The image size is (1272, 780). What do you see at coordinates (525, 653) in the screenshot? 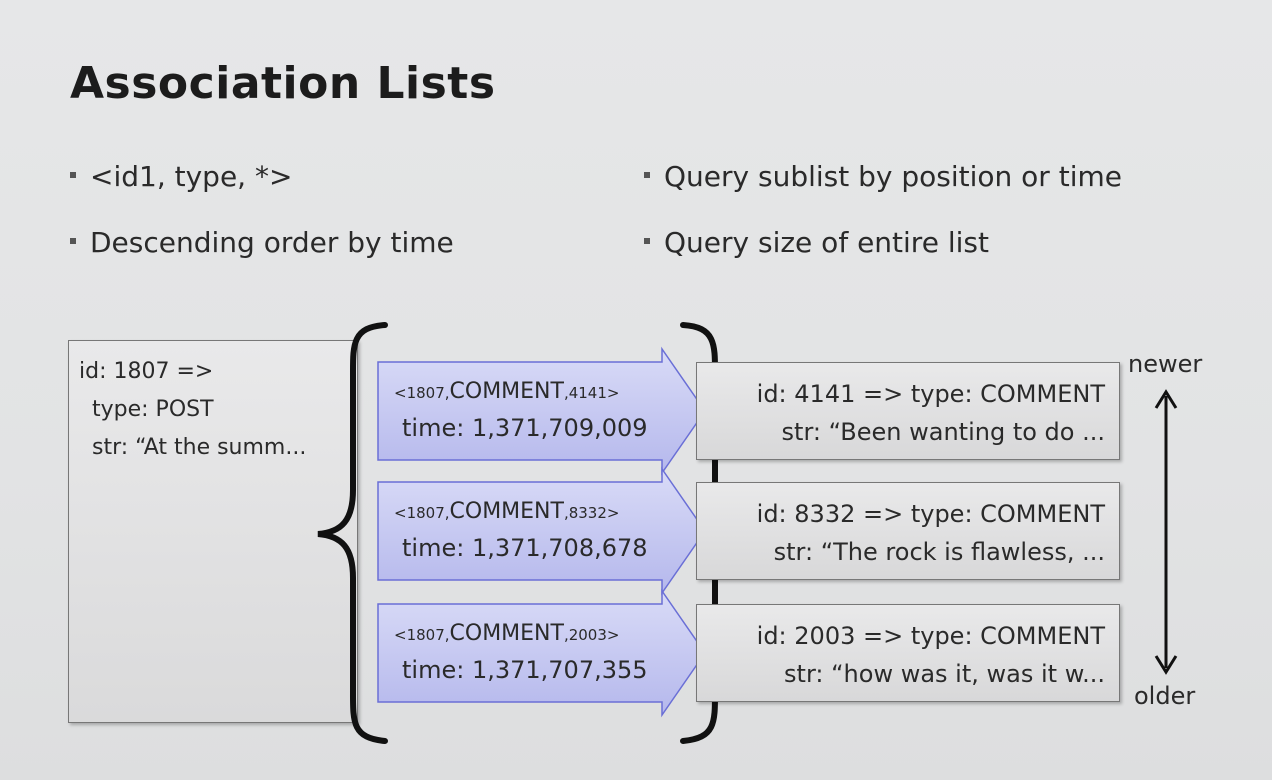
I see `association-label: <1807,COMMENT,2003> time: 1,371,707,355` at bounding box center [525, 653].